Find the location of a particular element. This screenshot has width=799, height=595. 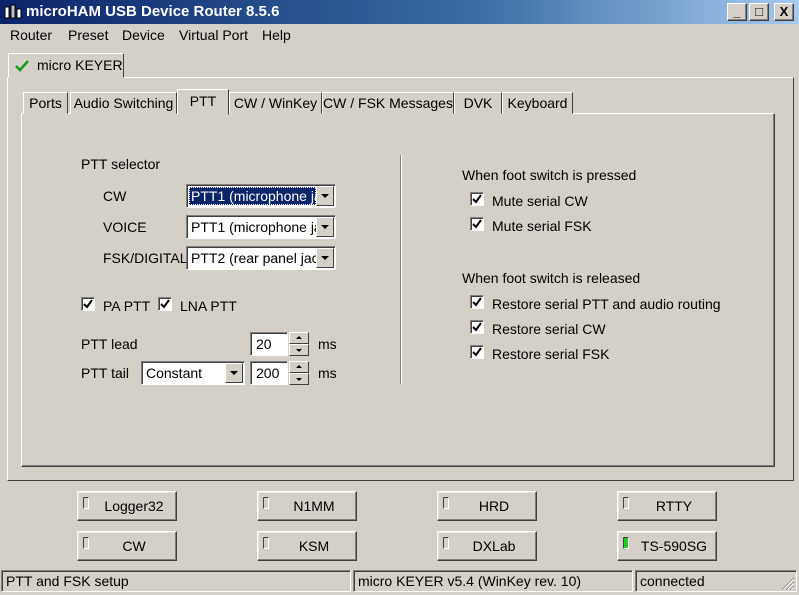

resize-grip-icon is located at coordinates (788, 584).